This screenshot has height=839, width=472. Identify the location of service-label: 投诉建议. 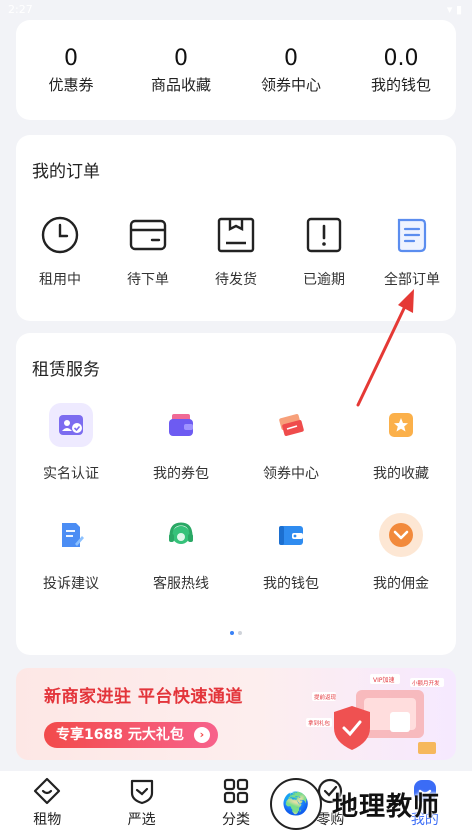
(71, 584).